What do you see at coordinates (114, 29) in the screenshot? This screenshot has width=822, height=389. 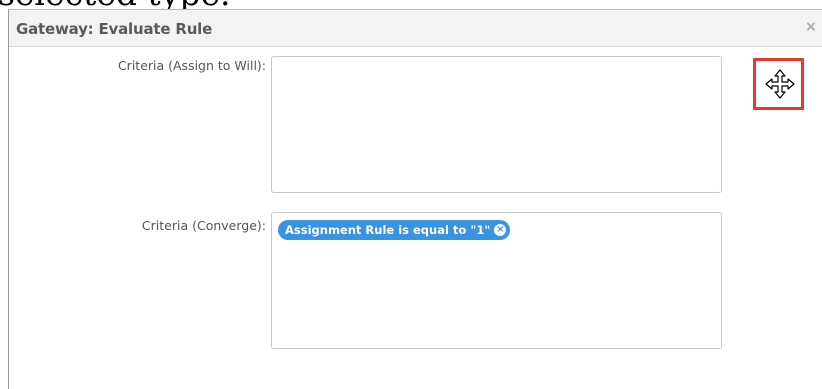 I see `dialog-title: Gateway: Evaluate Rule` at bounding box center [114, 29].